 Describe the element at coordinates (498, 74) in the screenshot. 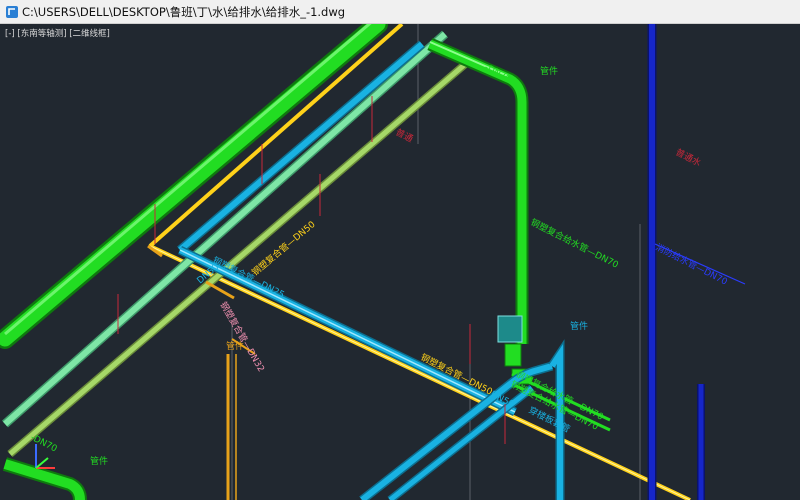

I see `label-top-green: -DN70` at that location.